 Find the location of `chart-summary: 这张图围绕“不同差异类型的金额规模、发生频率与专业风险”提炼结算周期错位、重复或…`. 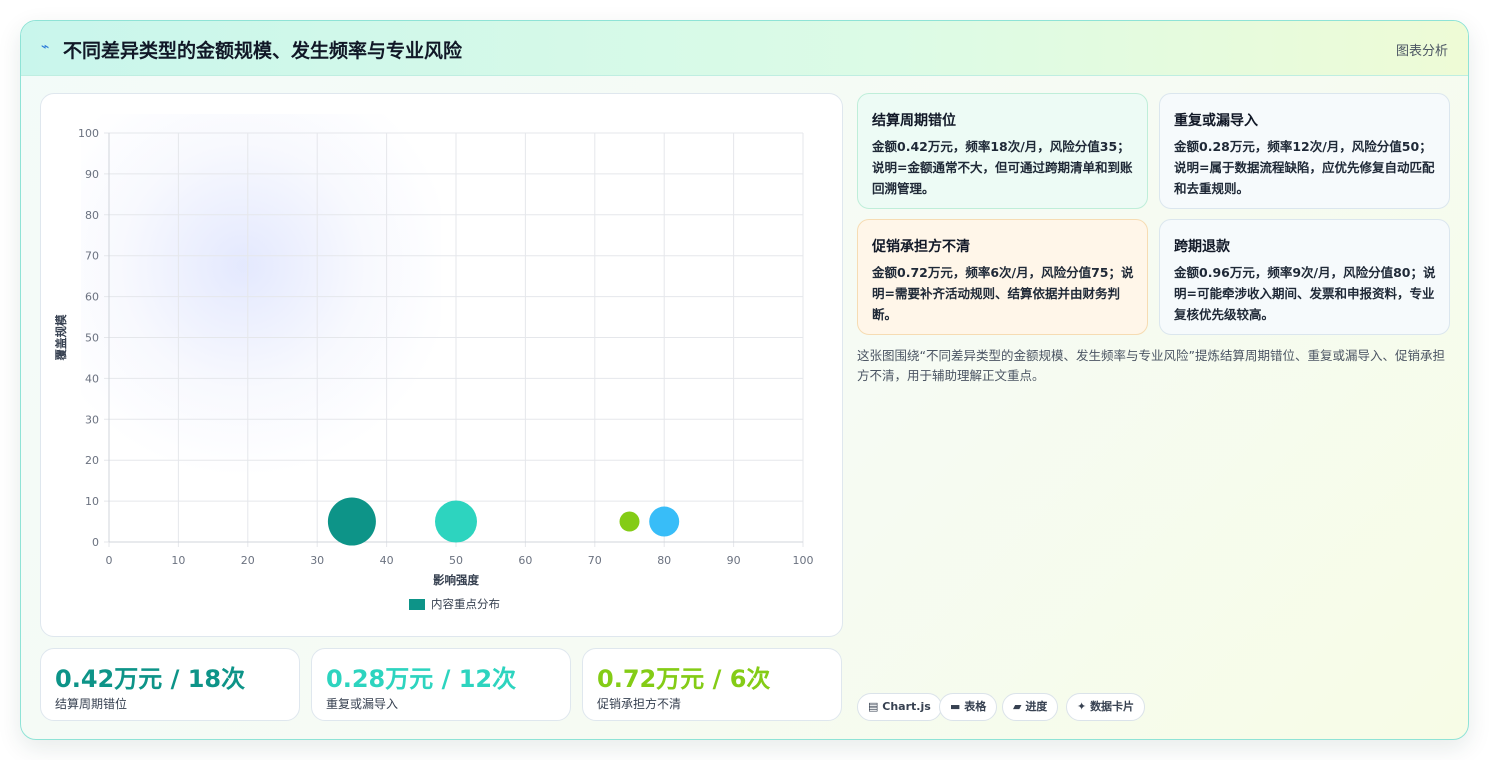

chart-summary: 这张图围绕“不同差异类型的金额规模、发生频率与专业风险”提炼结算周期错位、重复或… is located at coordinates (1151, 365).